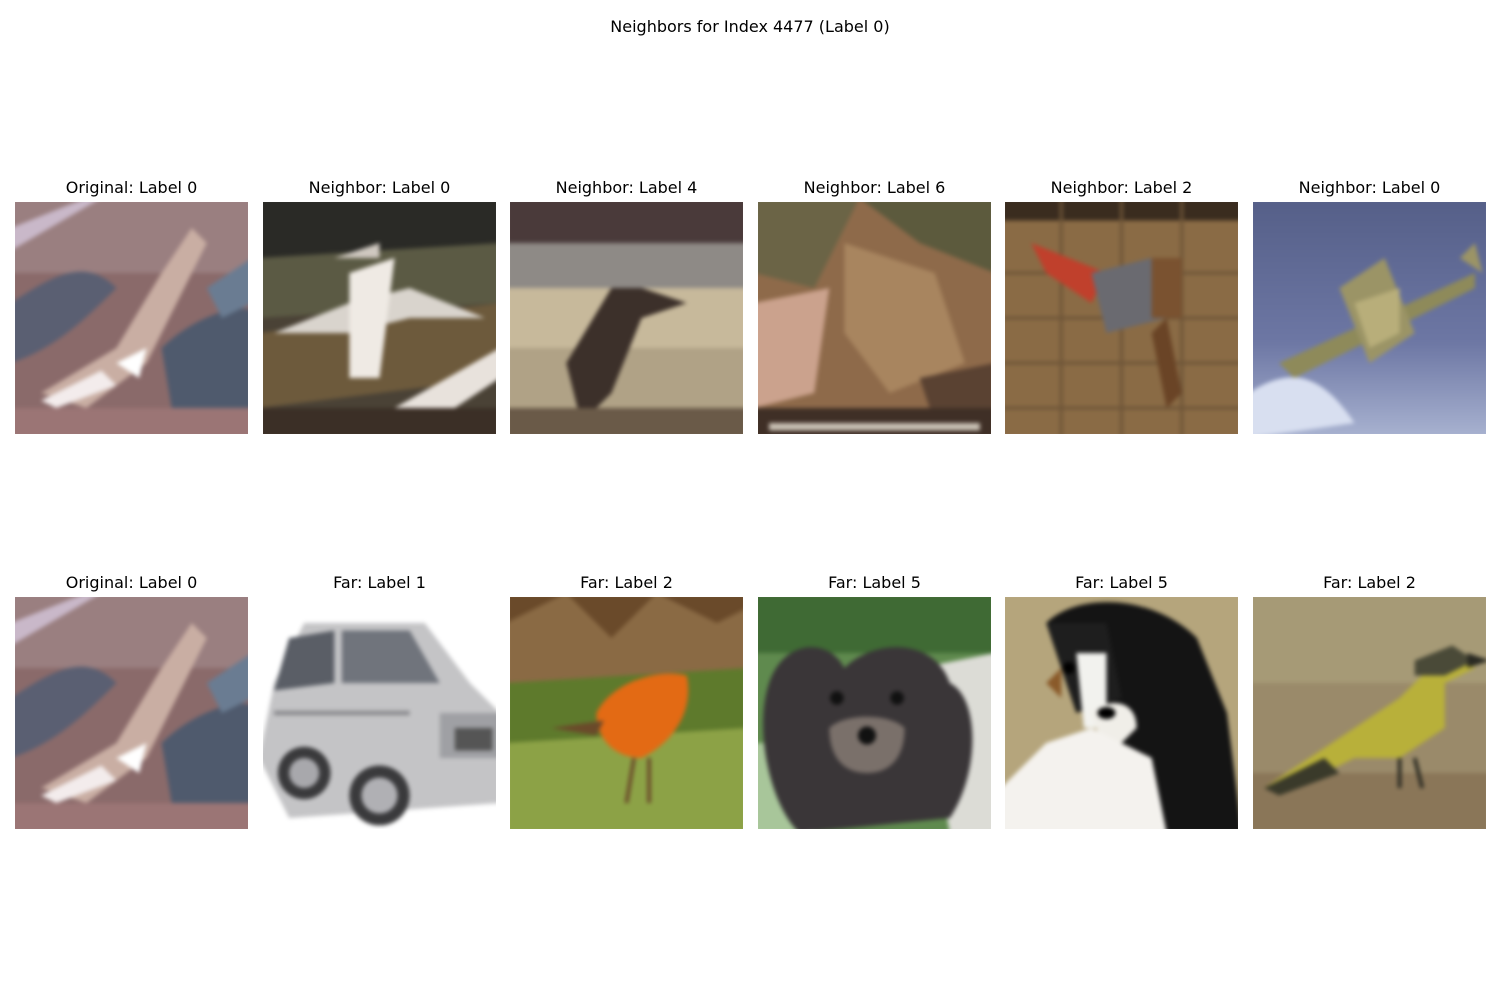 This screenshot has width=1500, height=1000. I want to click on panel-title: Far: Label 1, so click(379, 582).